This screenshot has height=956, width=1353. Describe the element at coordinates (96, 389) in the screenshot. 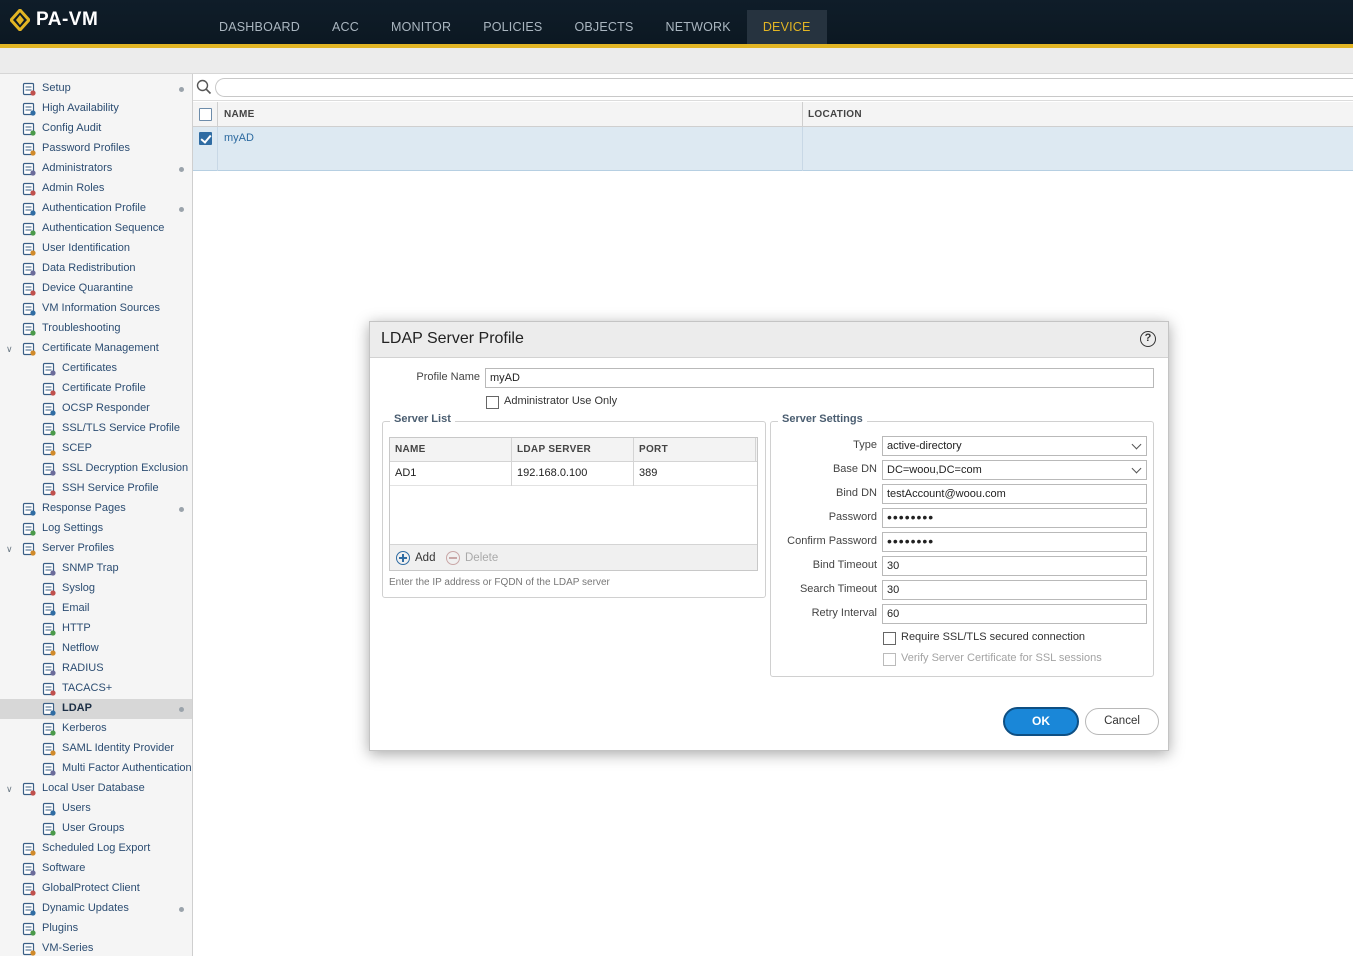

I see `sidebar-item-certificate-profile: Certificate Profile` at that location.